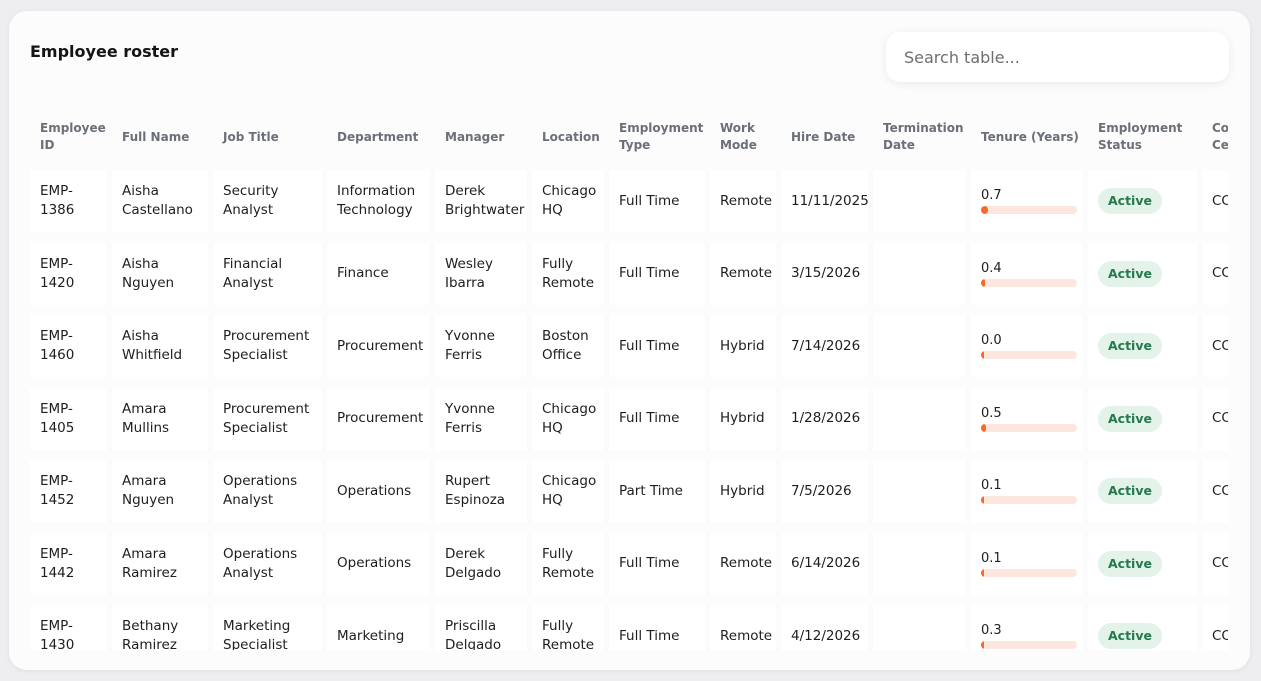 Image resolution: width=1261 pixels, height=681 pixels. Describe the element at coordinates (826, 418) in the screenshot. I see `cell-text: 1/28/2026` at that location.